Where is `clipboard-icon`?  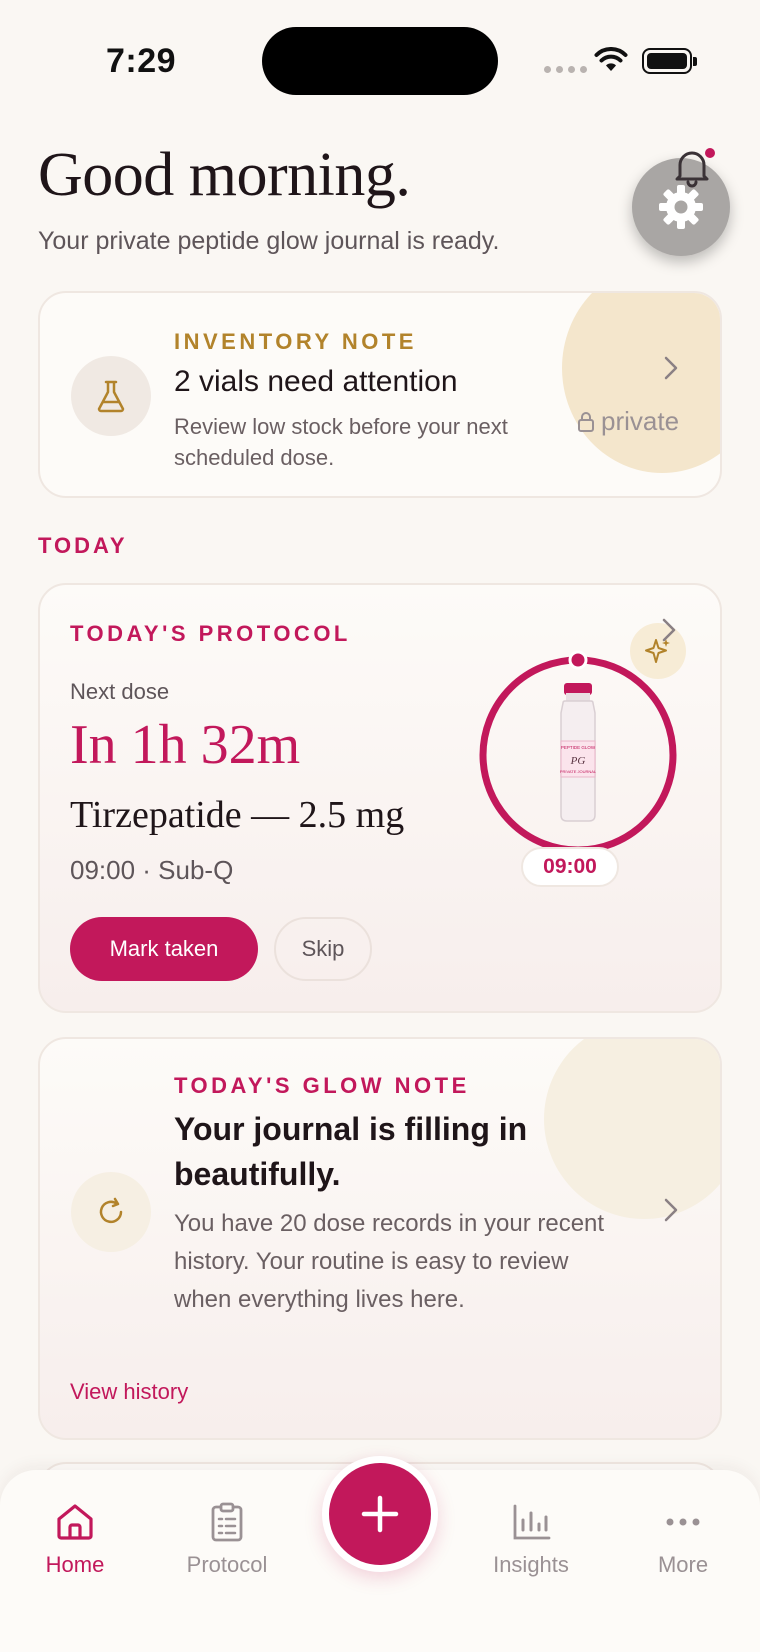 clipboard-icon is located at coordinates (227, 1522).